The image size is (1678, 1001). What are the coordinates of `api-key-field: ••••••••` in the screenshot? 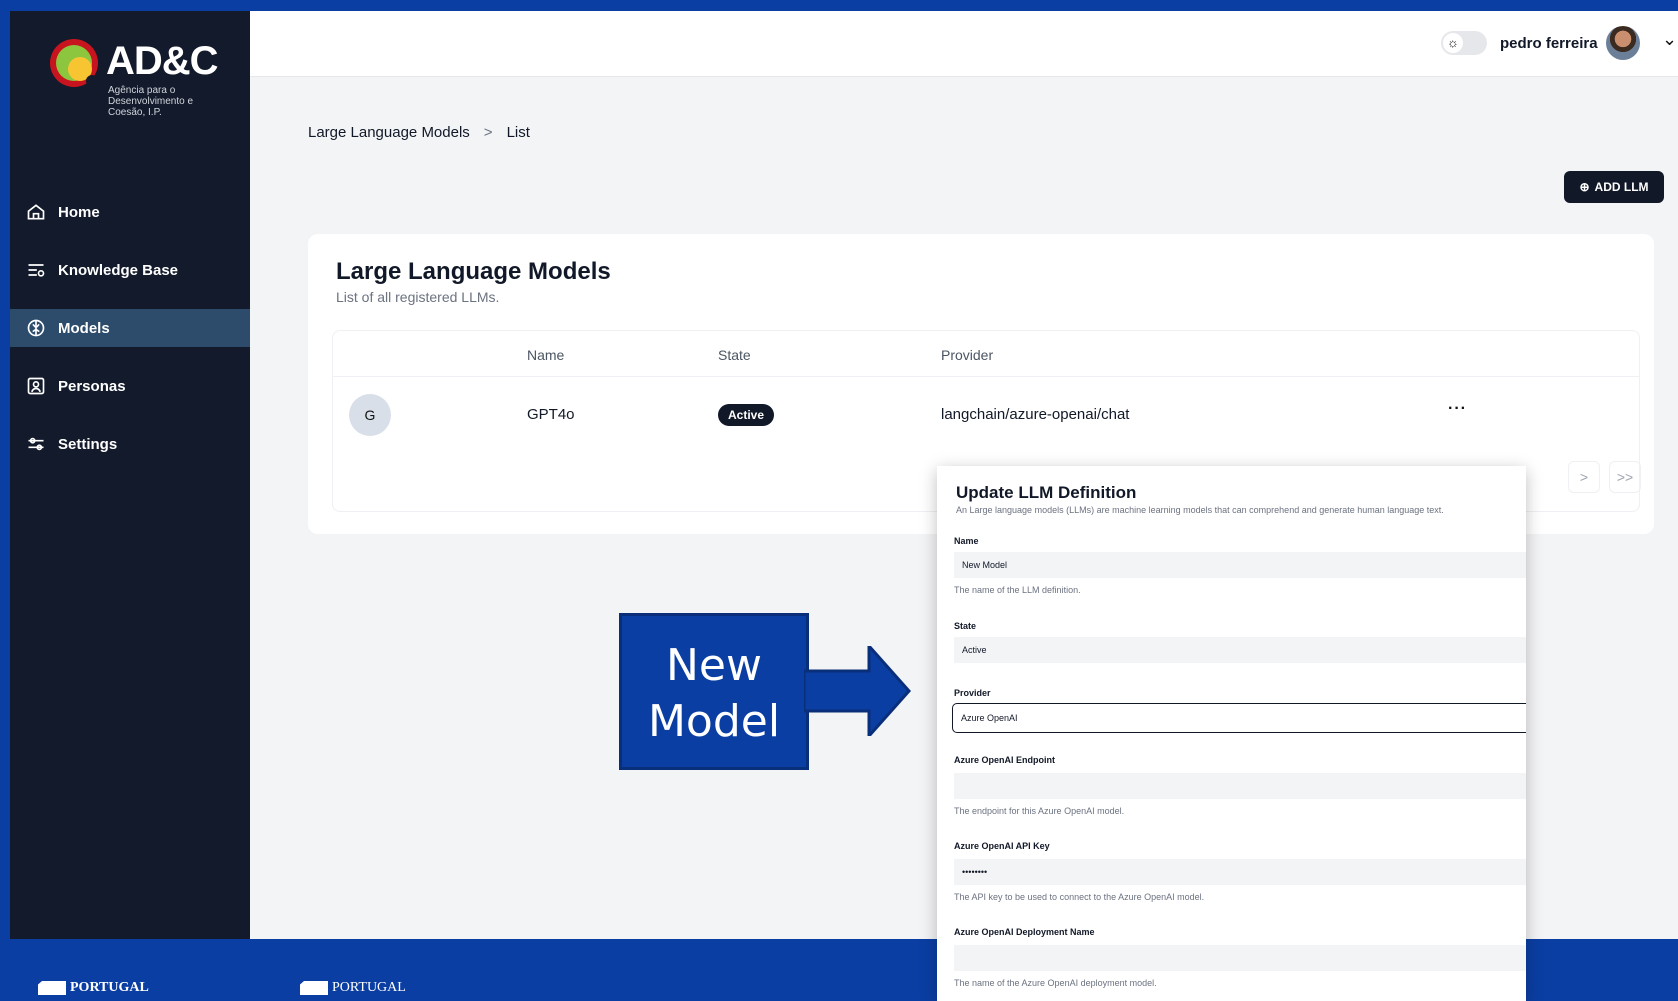 It's located at (1240, 872).